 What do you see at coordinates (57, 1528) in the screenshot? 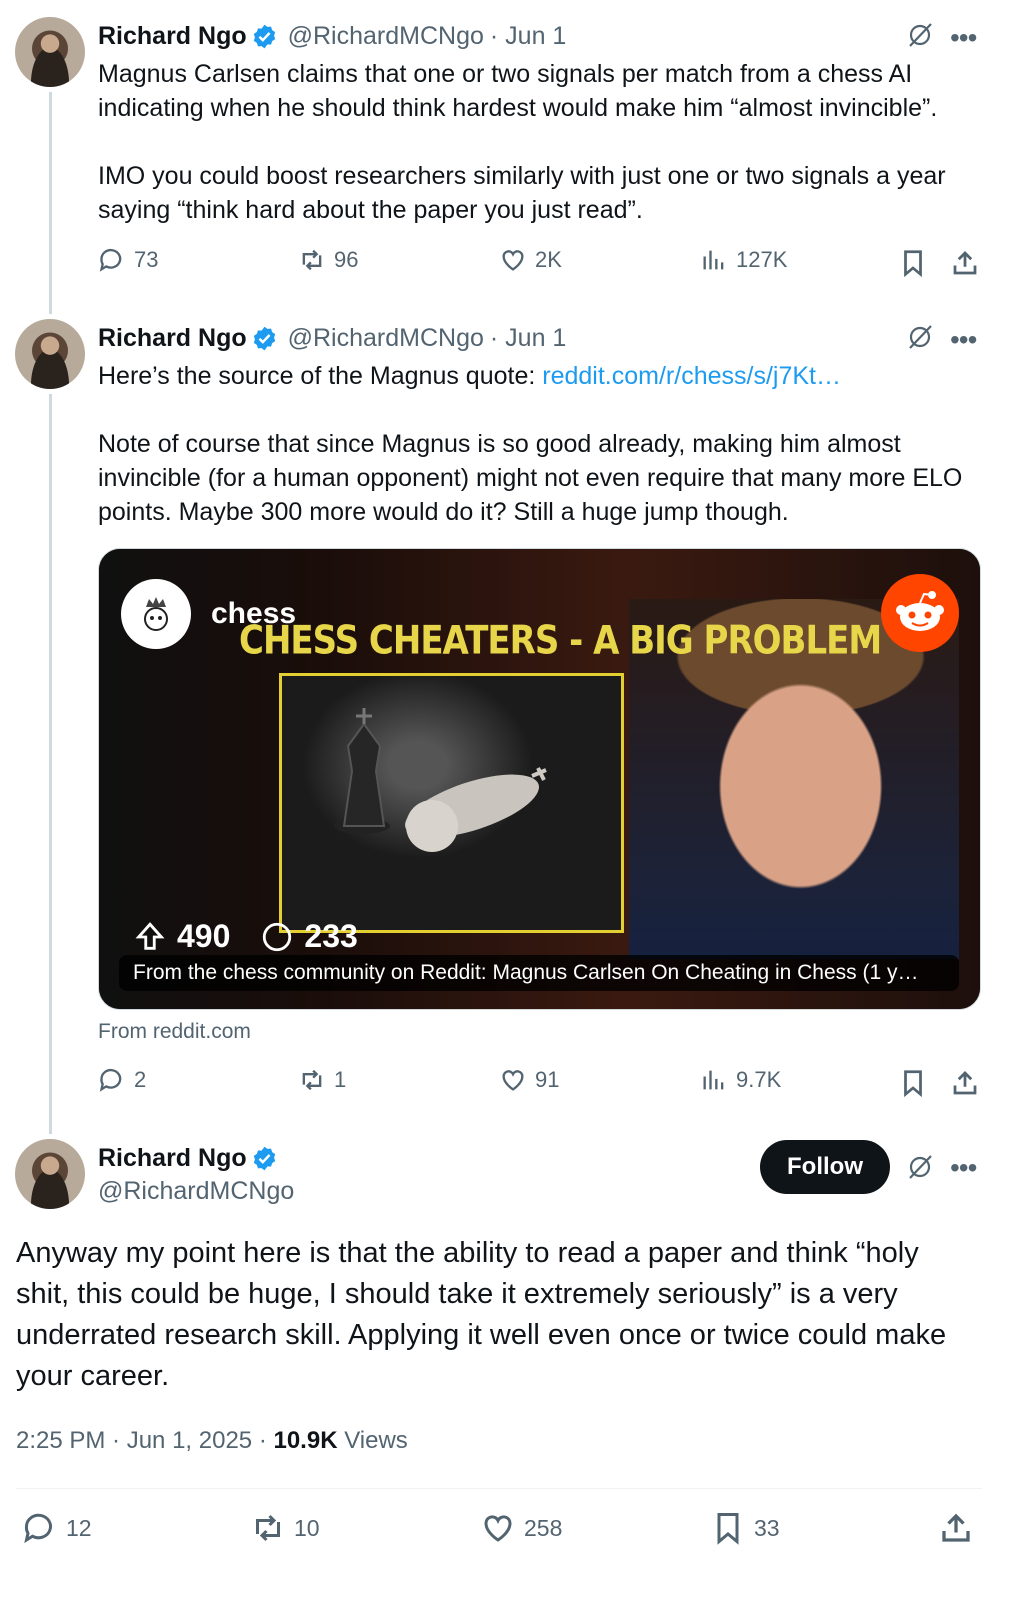
I see `reply-button: 12` at bounding box center [57, 1528].